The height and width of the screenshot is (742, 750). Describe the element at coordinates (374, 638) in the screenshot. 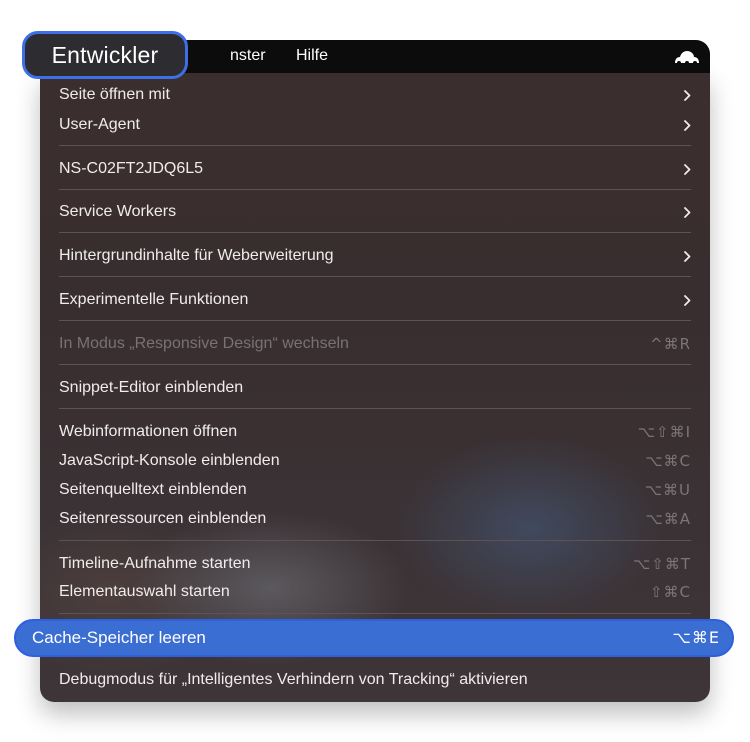

I see `menu-item-cache-speicher-leeren: Cache-Speicher leeren ⌥⌘E` at that location.